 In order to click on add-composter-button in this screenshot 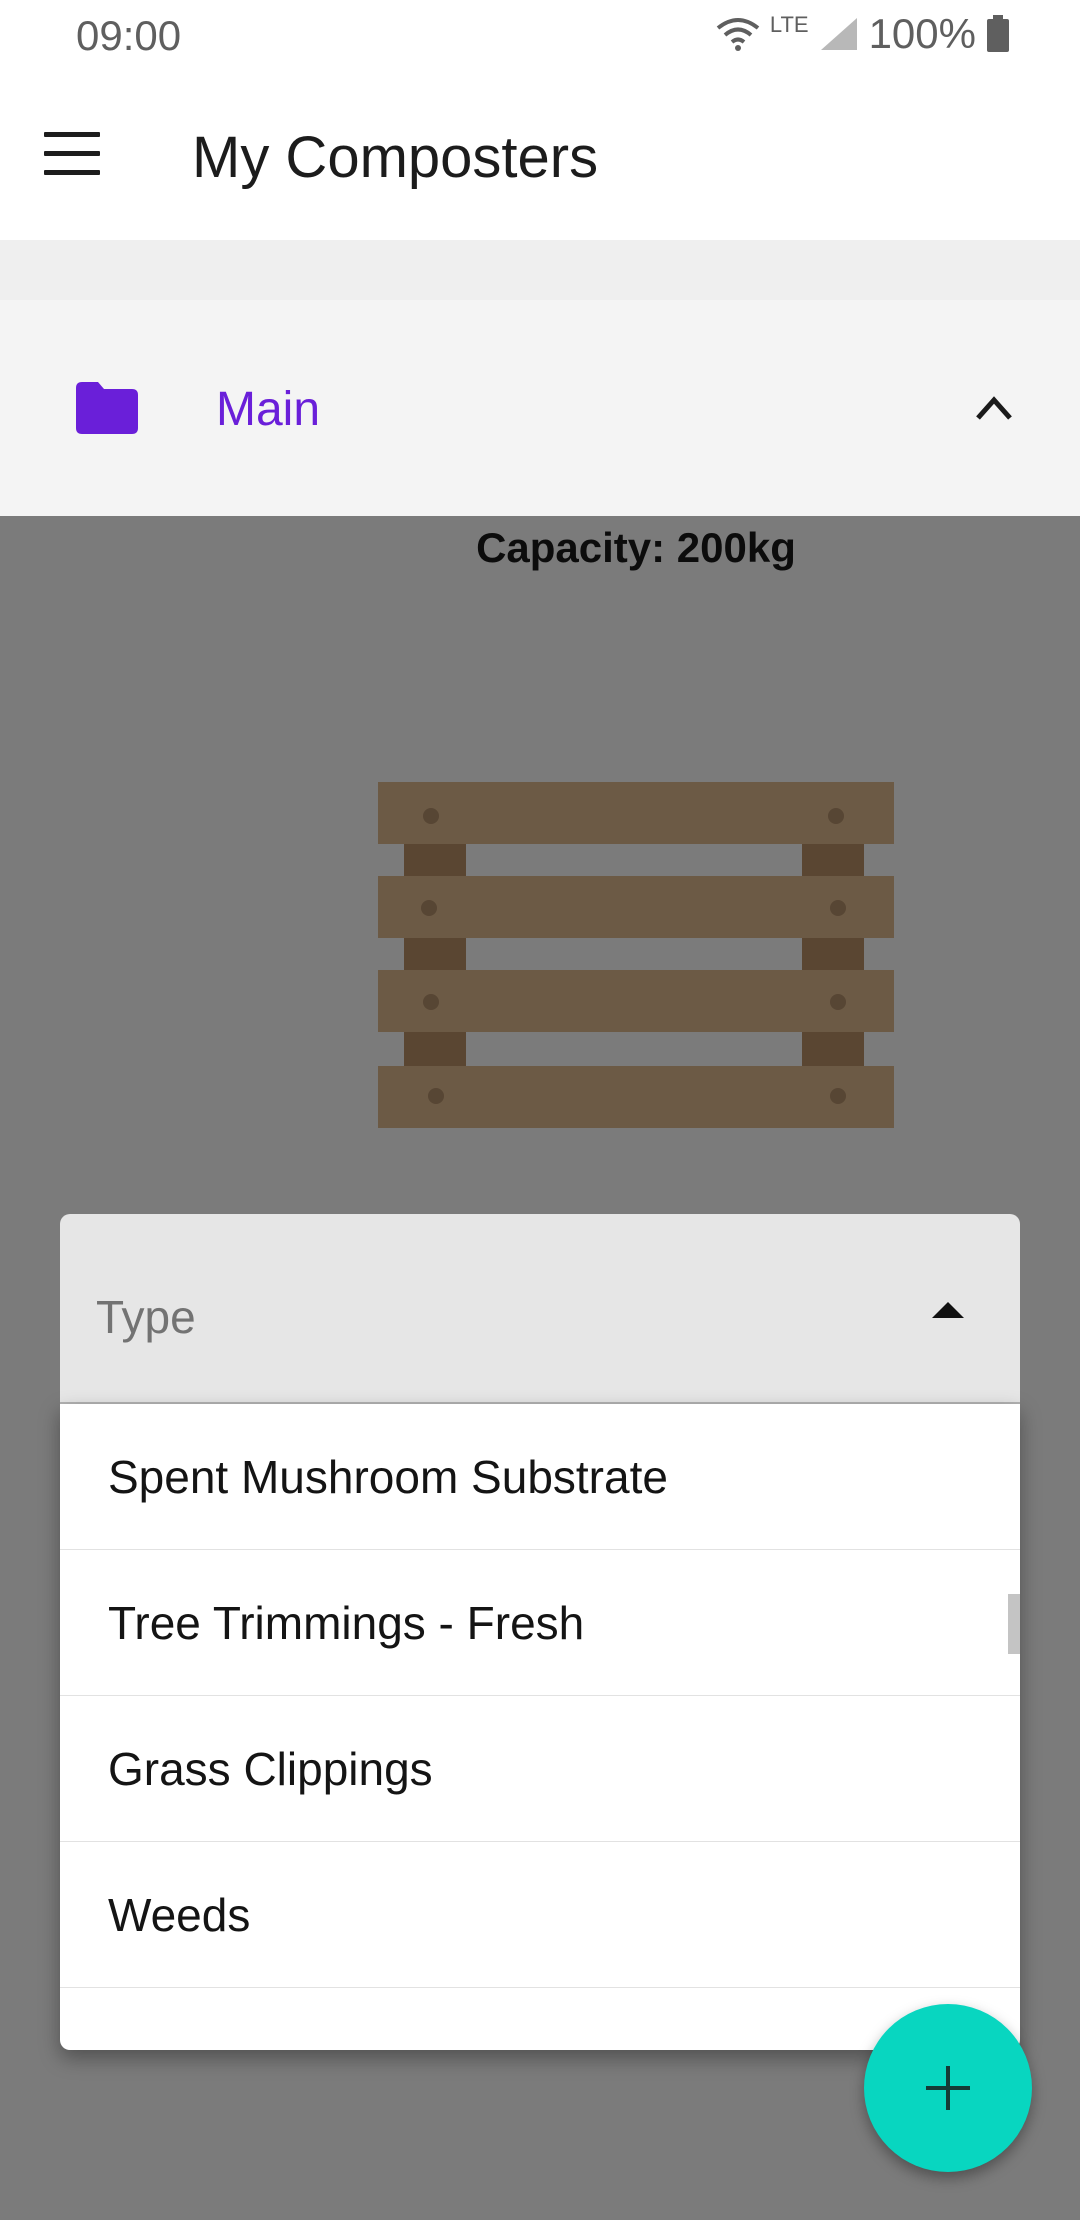, I will do `click(948, 2088)`.